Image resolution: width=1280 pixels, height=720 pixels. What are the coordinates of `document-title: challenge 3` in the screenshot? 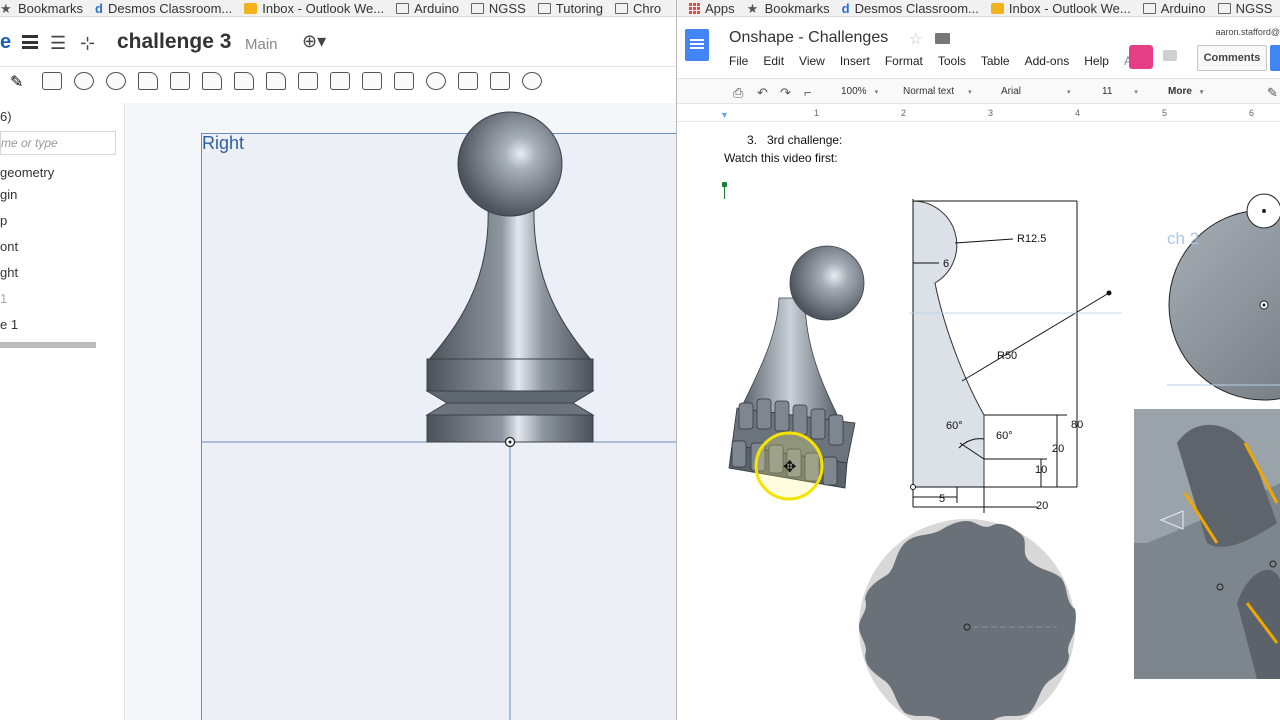 It's located at (174, 42).